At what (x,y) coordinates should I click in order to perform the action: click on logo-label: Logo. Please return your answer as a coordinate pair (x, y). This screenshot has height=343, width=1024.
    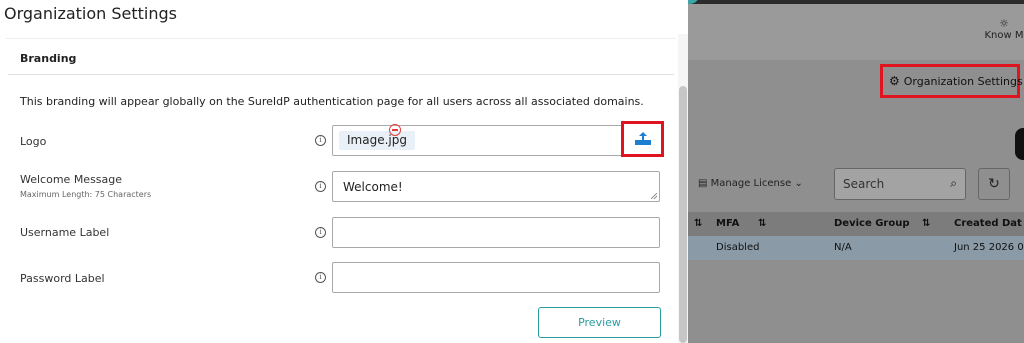
    Looking at the image, I should click on (33, 141).